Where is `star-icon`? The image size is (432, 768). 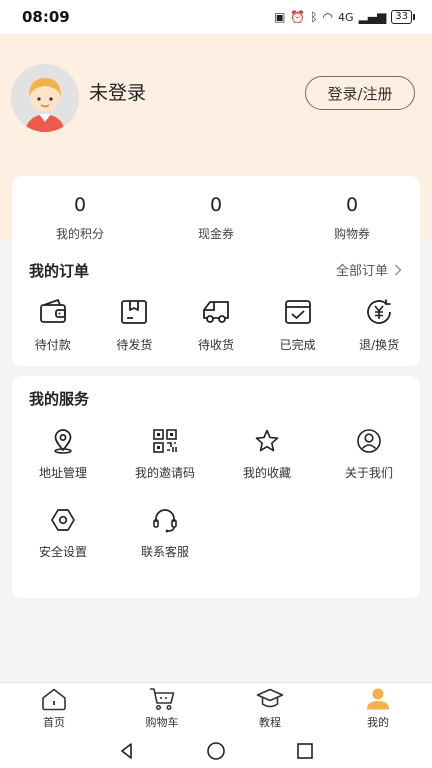 star-icon is located at coordinates (267, 440).